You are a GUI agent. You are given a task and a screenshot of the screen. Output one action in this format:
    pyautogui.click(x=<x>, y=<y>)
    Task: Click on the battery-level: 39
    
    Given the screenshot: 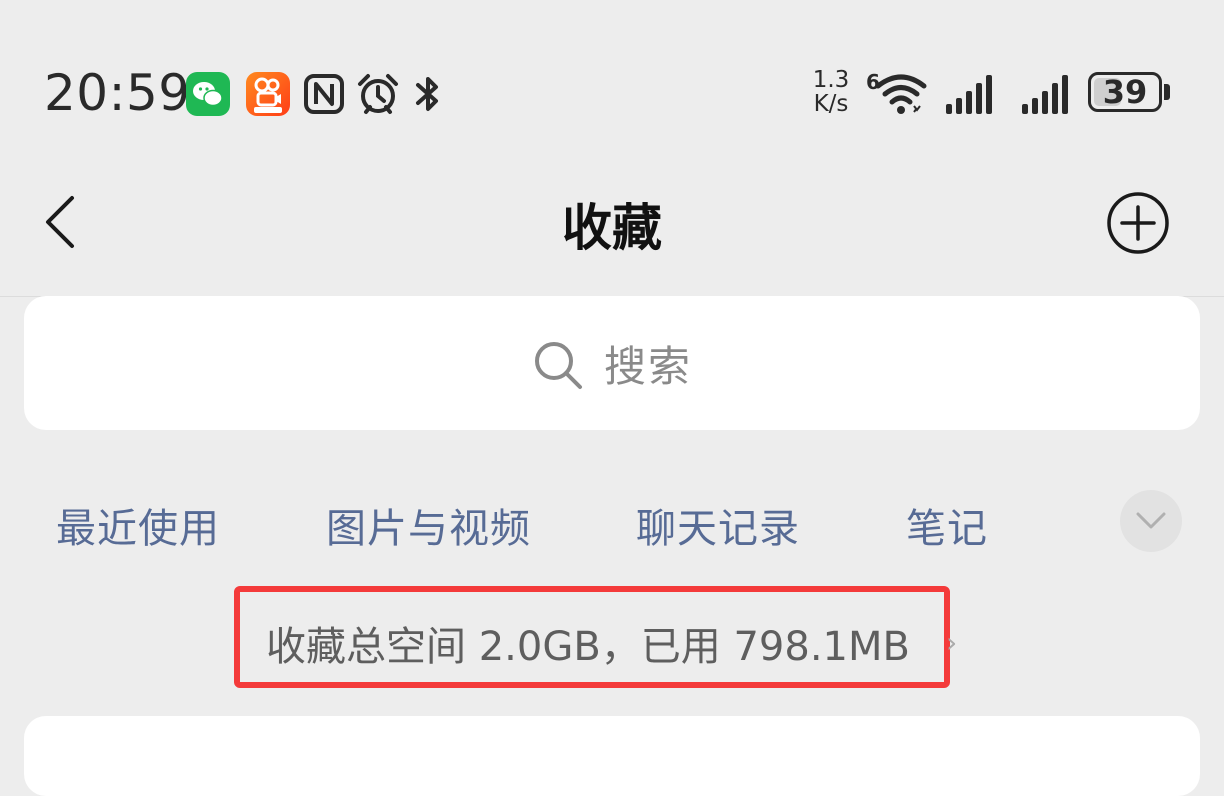 What is the action you would take?
    pyautogui.click(x=1125, y=92)
    